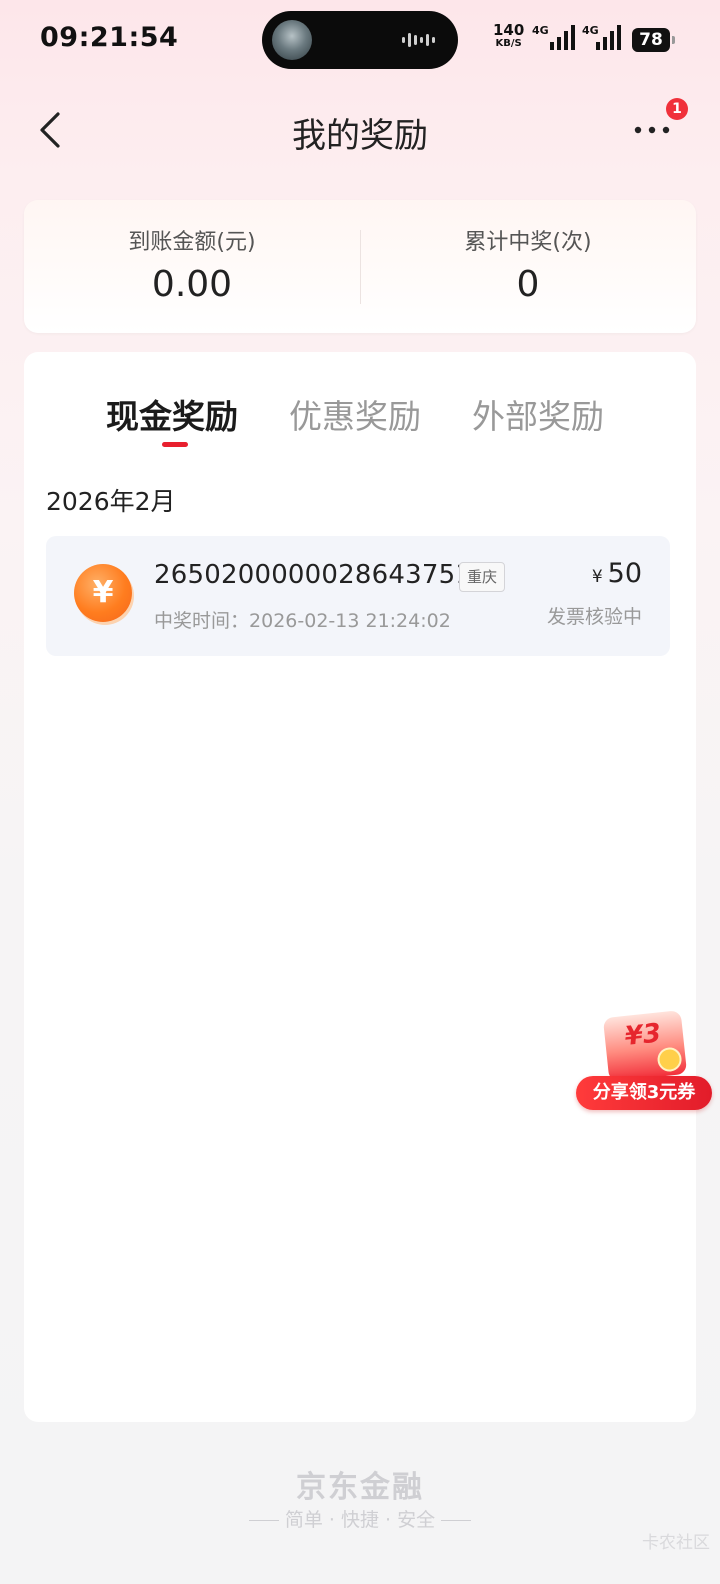 The height and width of the screenshot is (1584, 720). I want to click on slogan-text: 简单 · 快捷 · 安全, so click(360, 1520).